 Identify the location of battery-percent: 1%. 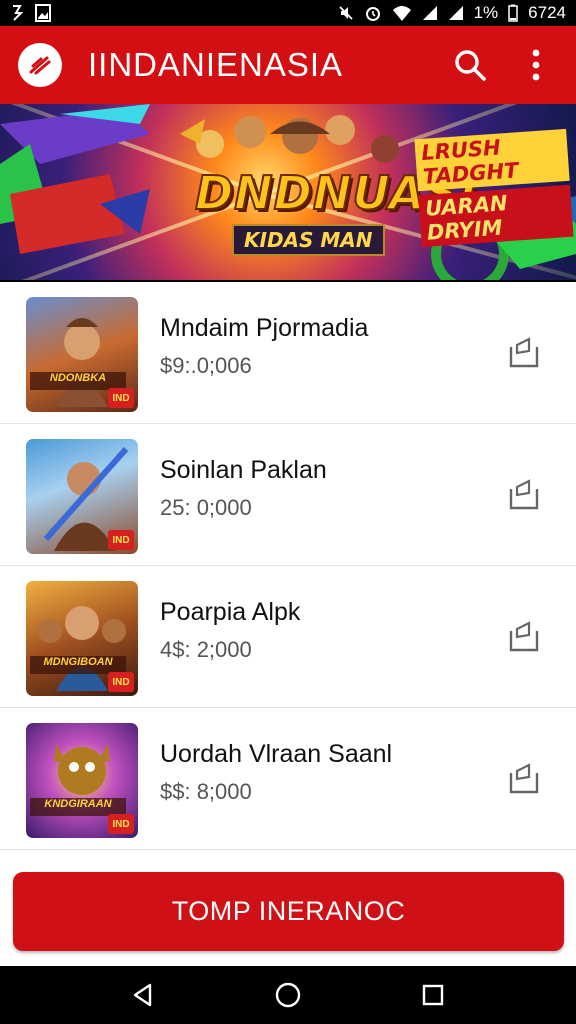
(486, 12).